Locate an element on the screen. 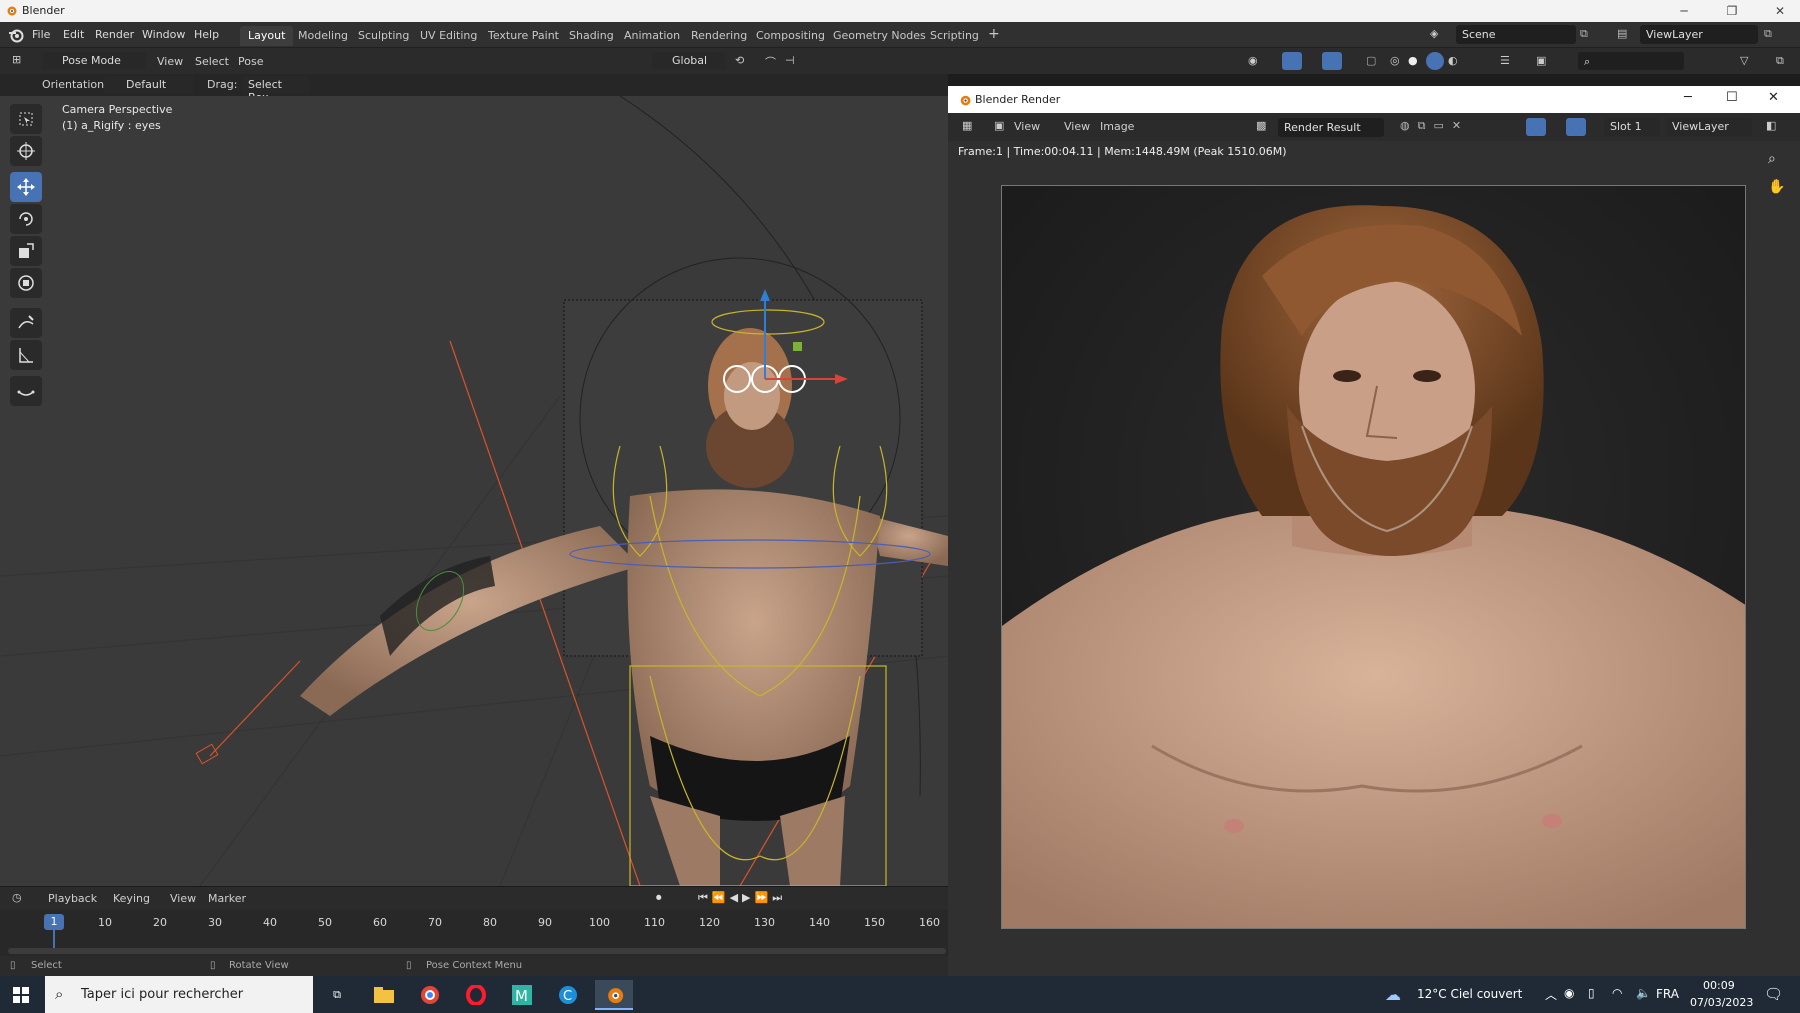 The height and width of the screenshot is (1013, 1800). timeline-editor-icon: ◷ is located at coordinates (17, 897).